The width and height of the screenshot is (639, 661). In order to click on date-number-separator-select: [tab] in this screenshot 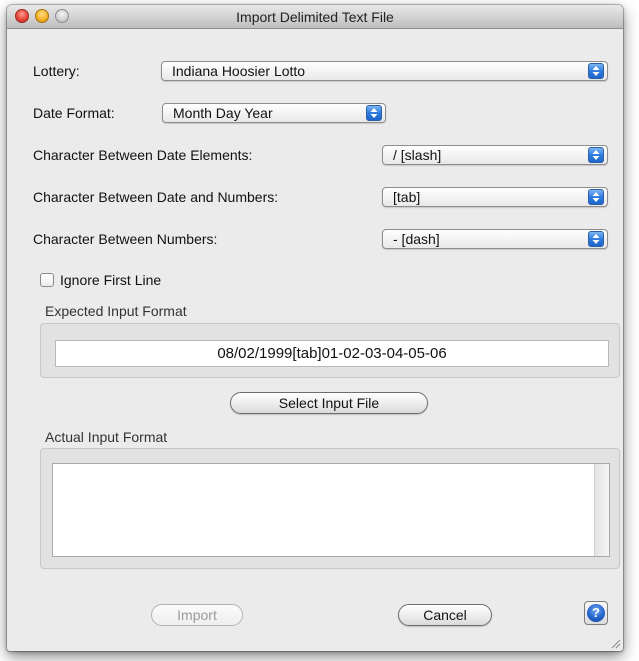, I will do `click(495, 197)`.